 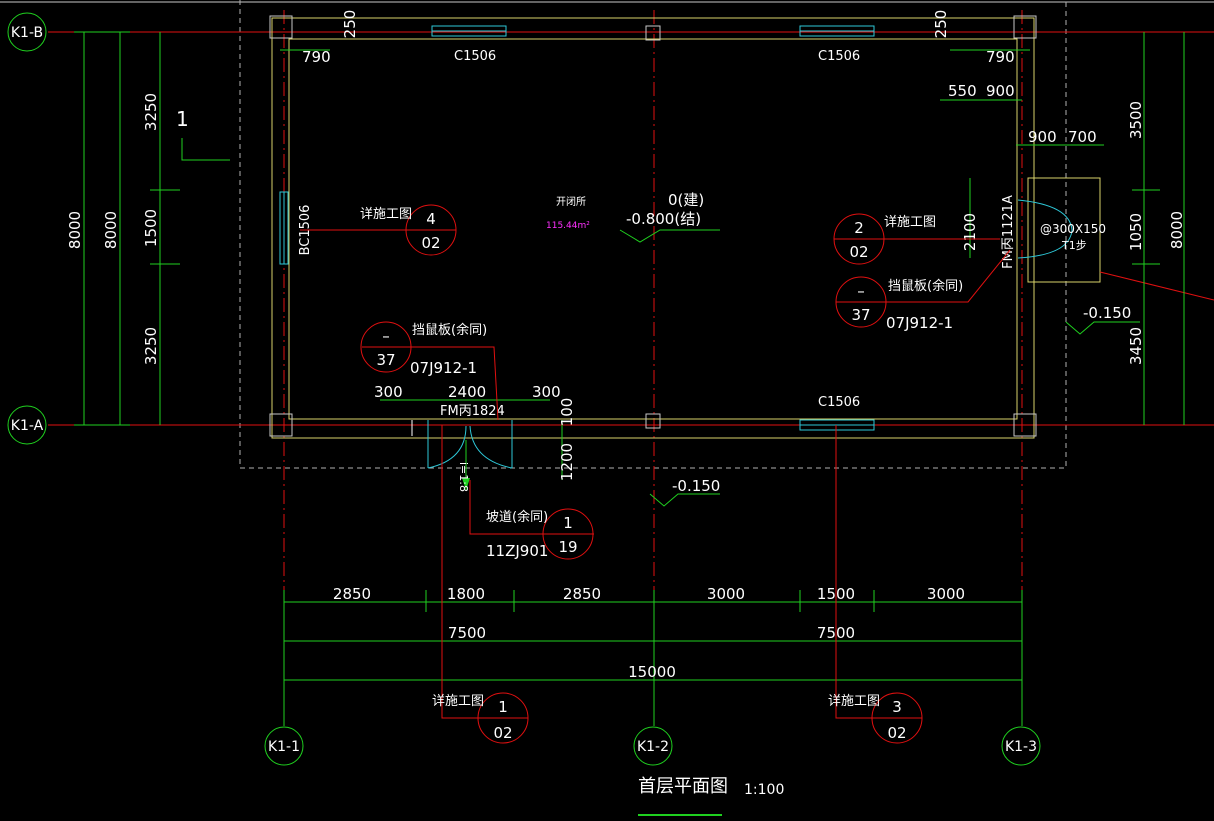 What do you see at coordinates (663, 219) in the screenshot?
I see `room-level-structural: -0.800(结)` at bounding box center [663, 219].